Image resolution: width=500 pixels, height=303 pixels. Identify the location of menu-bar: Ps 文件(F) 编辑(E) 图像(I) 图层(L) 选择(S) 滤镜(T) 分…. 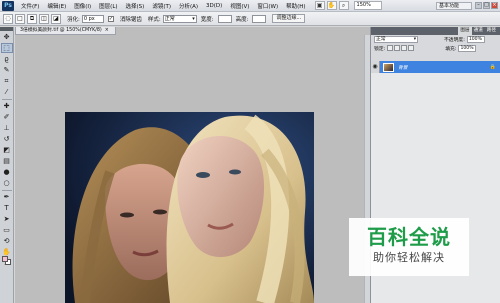
(250, 6).